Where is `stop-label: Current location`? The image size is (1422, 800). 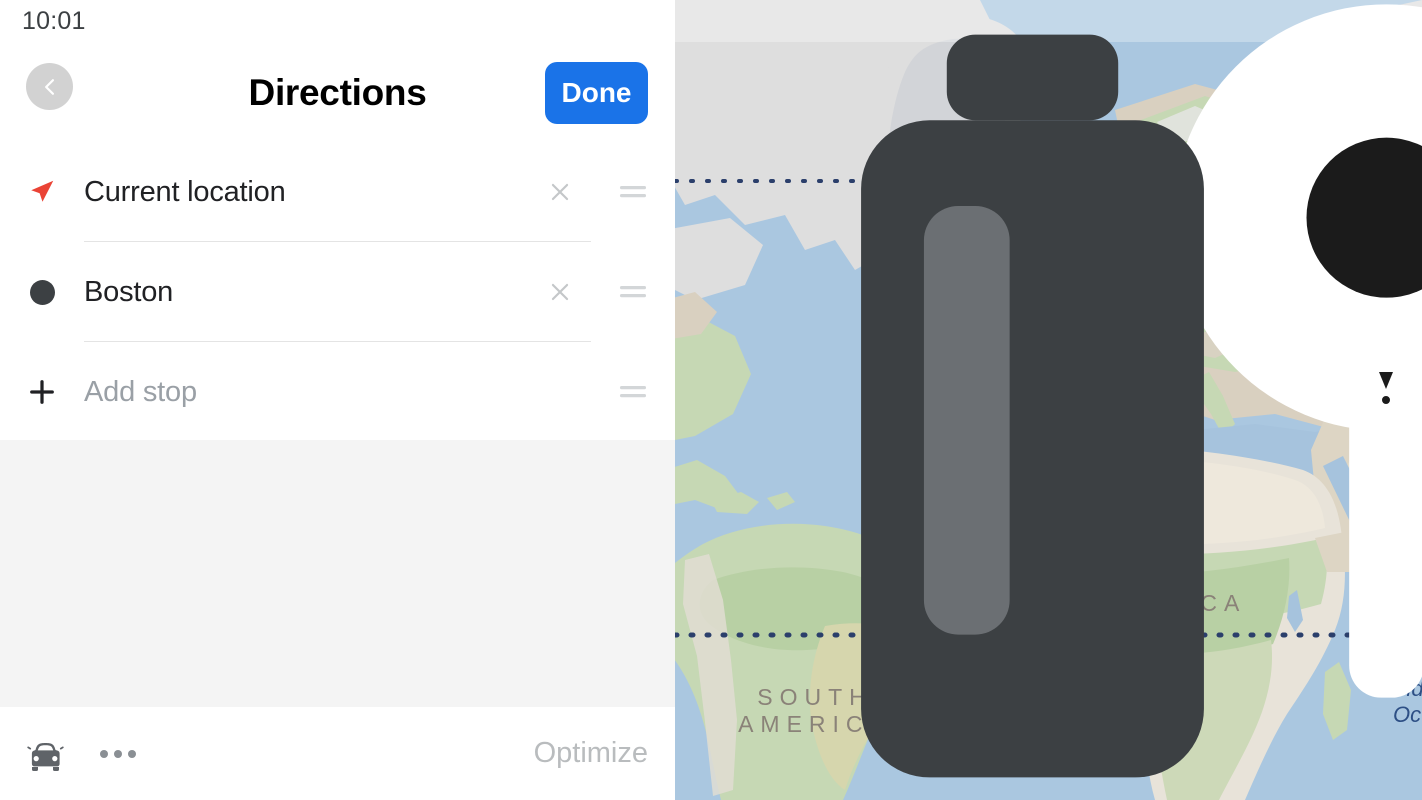 stop-label: Current location is located at coordinates (185, 191).